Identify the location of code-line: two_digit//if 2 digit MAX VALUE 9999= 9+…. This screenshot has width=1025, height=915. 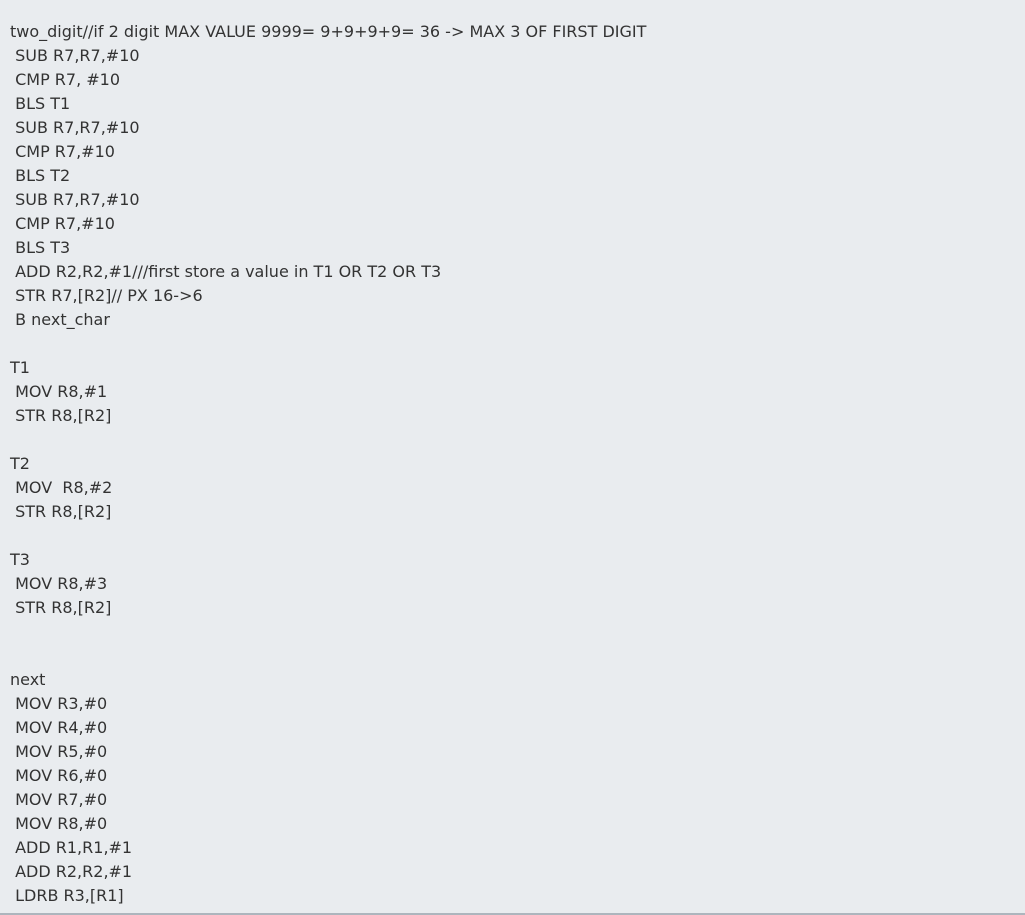
(328, 31).